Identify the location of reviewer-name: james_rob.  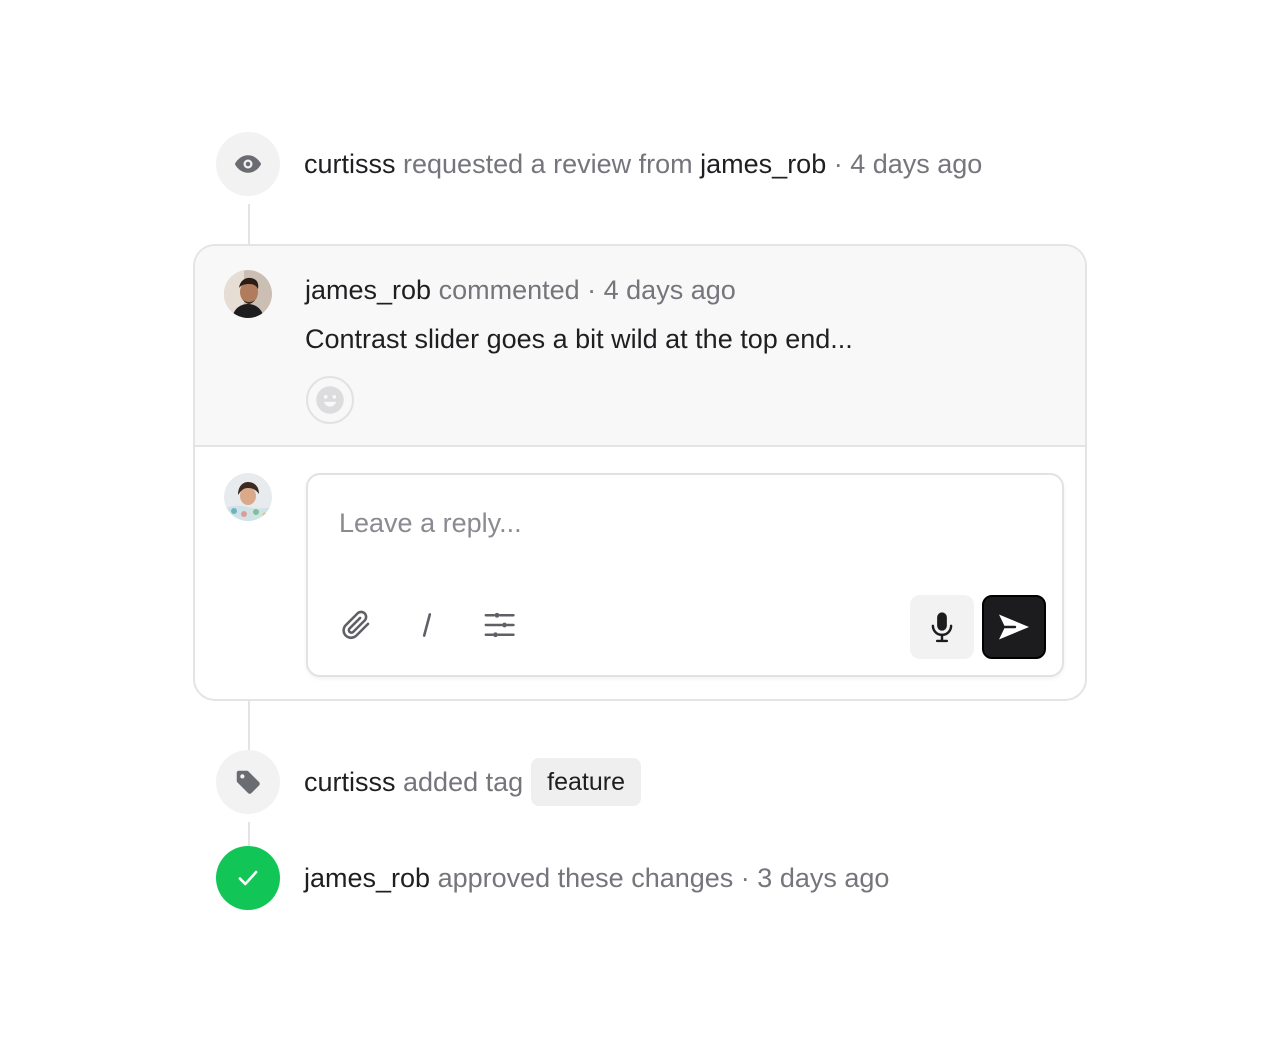
(763, 164).